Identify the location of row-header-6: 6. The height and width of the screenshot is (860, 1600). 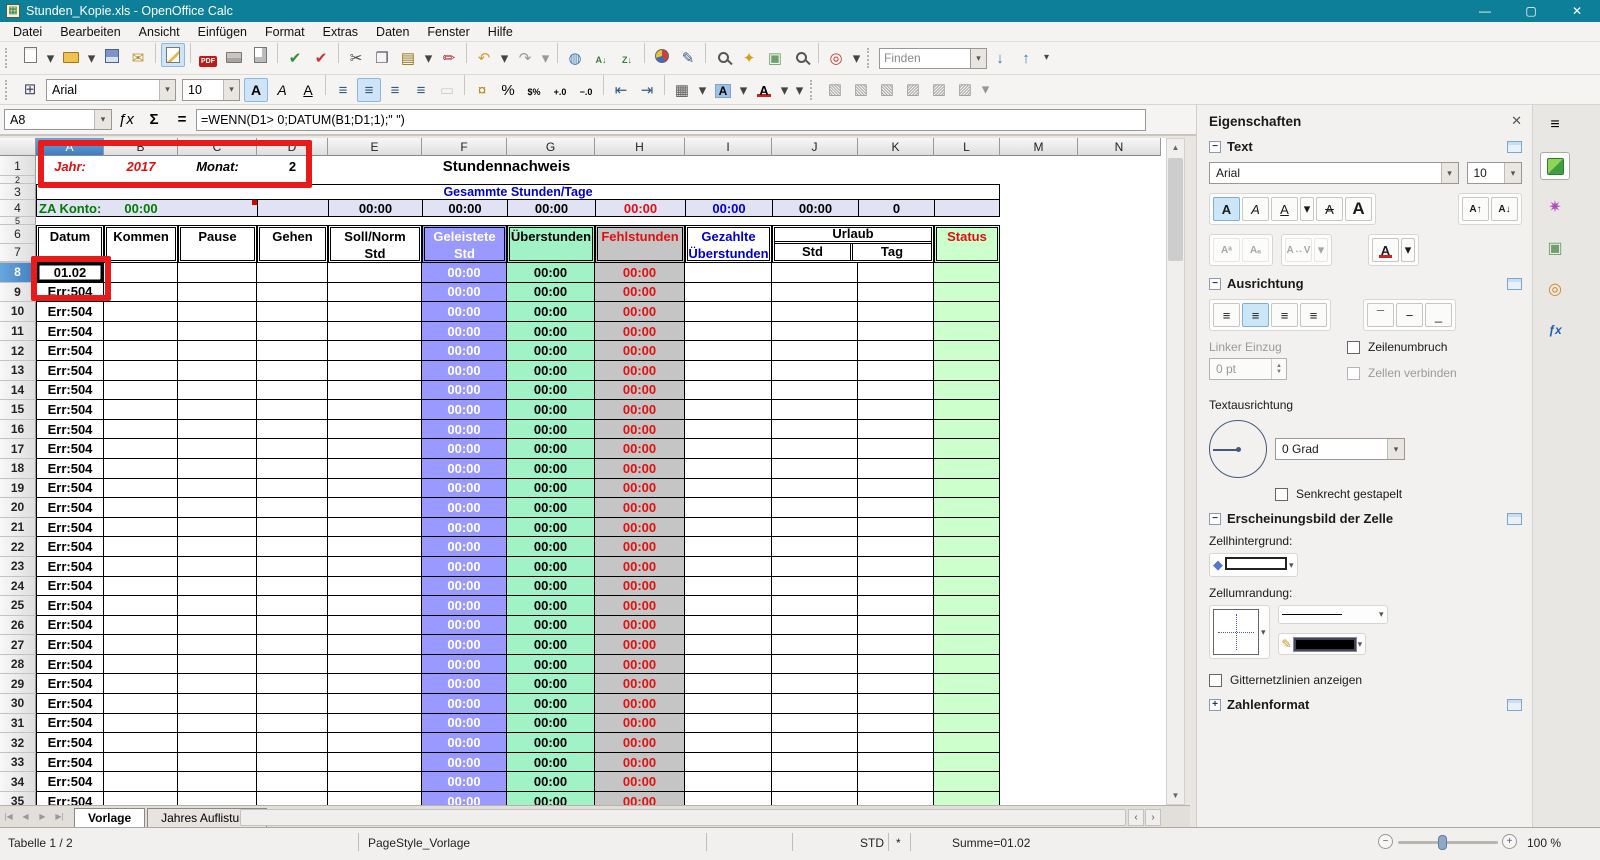
(17, 234).